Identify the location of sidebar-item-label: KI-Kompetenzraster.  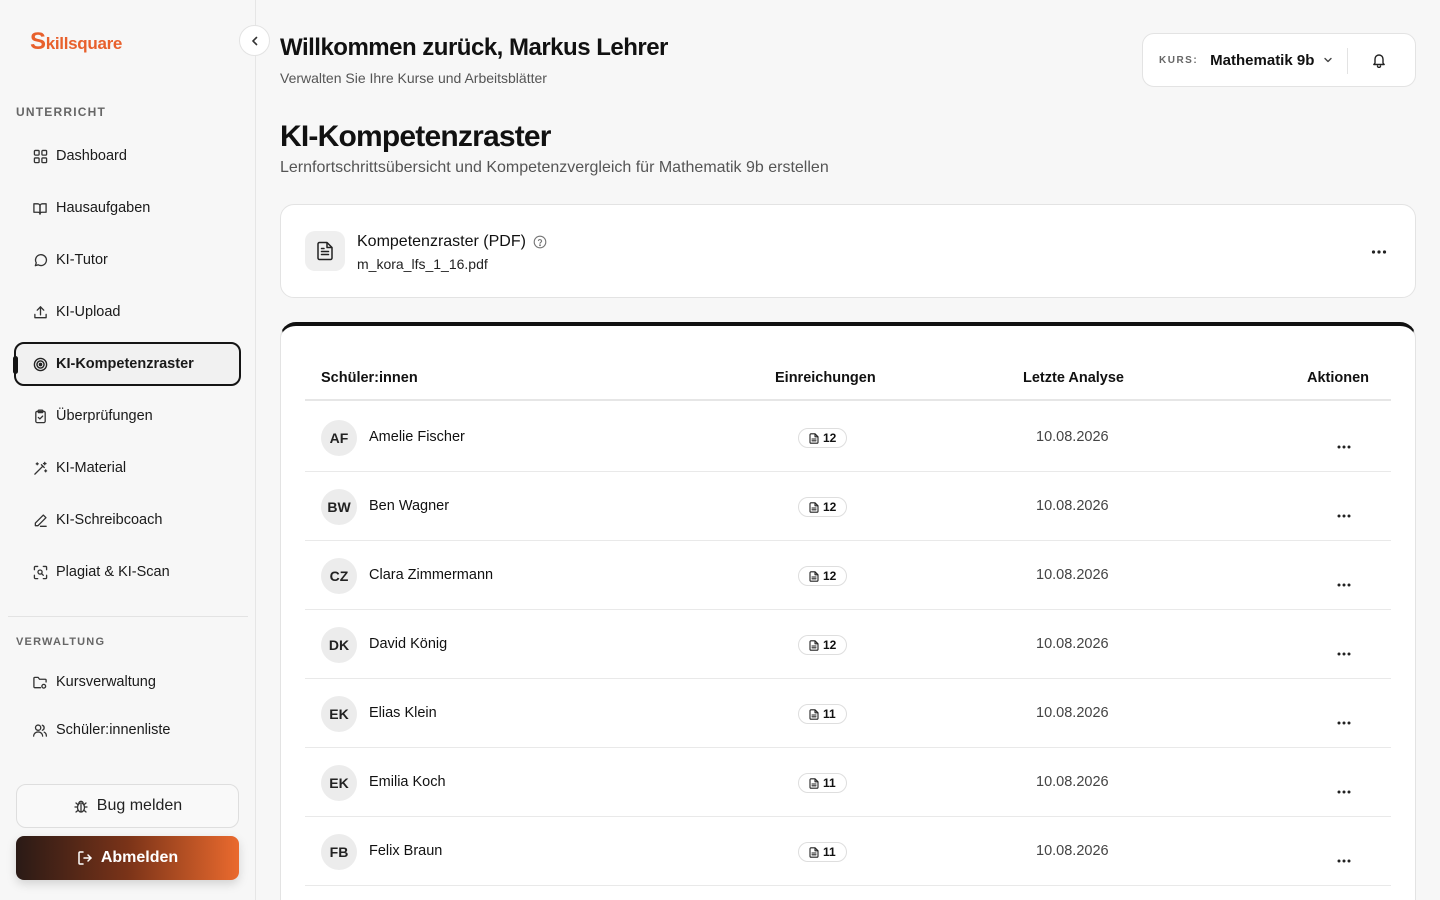
(125, 364).